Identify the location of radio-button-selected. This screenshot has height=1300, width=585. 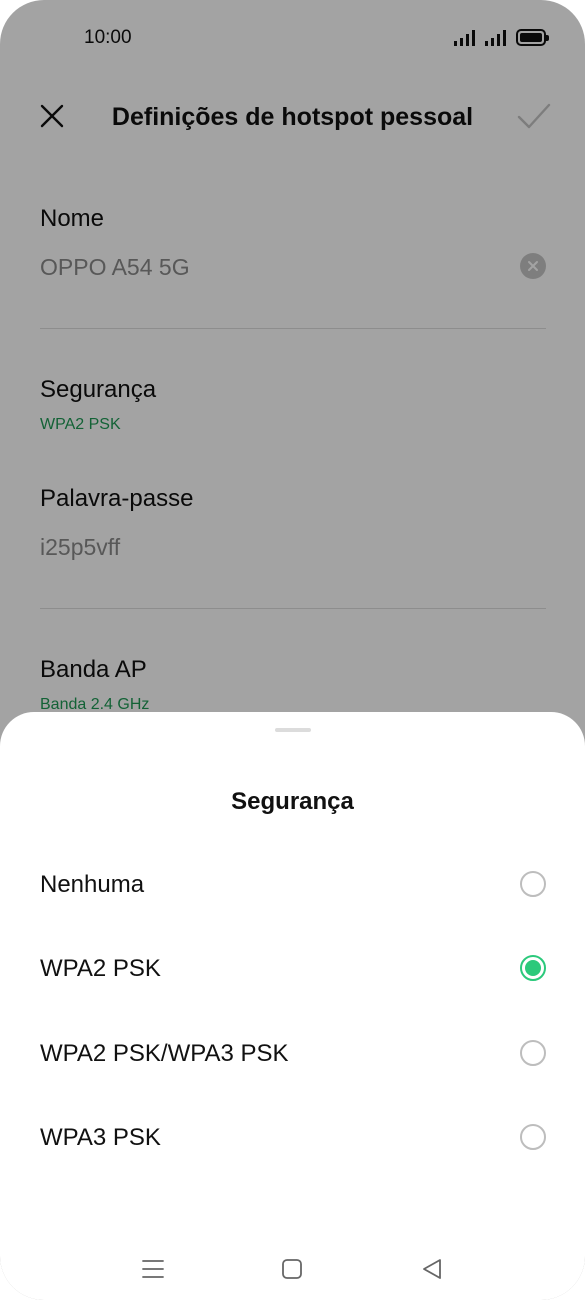
(533, 968).